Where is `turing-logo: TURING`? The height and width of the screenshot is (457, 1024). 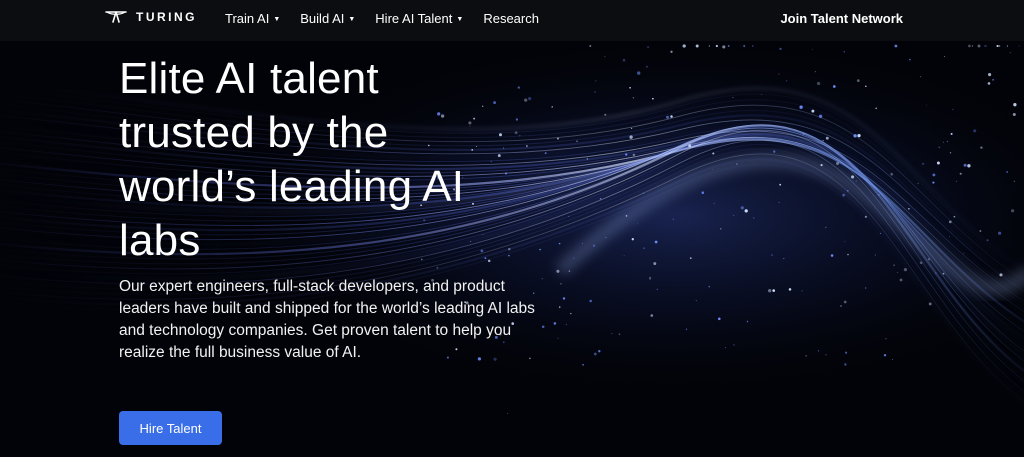 turing-logo: TURING is located at coordinates (151, 17).